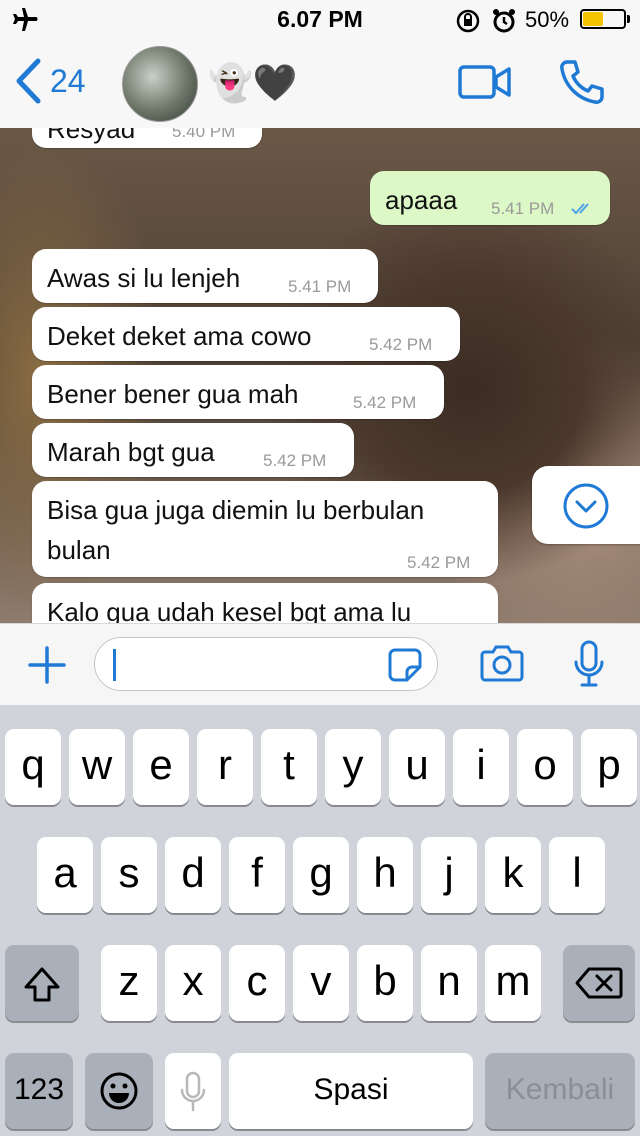 The width and height of the screenshot is (640, 1136). Describe the element at coordinates (129, 875) in the screenshot. I see `key-s: s` at that location.